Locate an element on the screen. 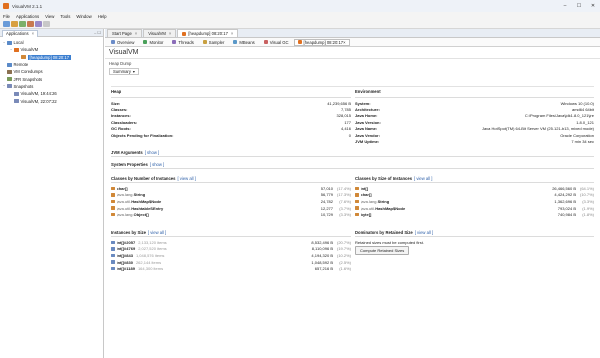 The width and height of the screenshot is (600, 358). view-tab: Visual GC is located at coordinates (276, 42).